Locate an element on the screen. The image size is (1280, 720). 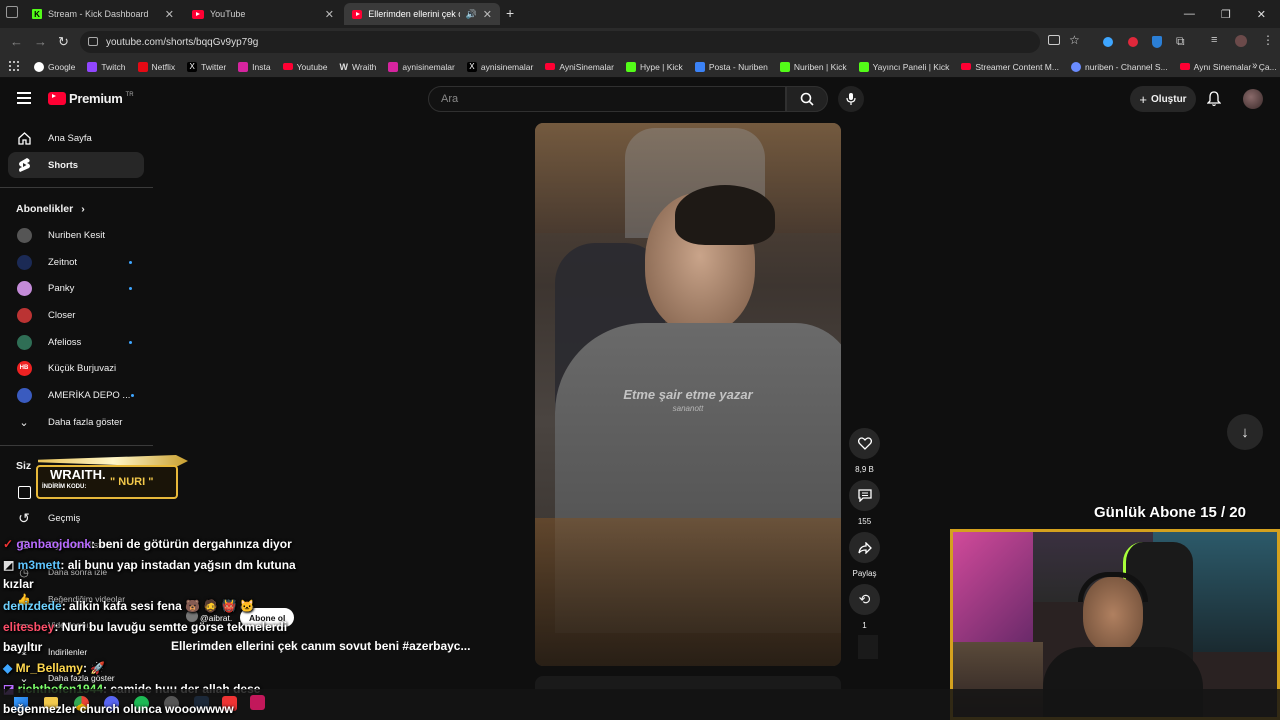
speaker-icon: 🔊 is located at coordinates (471, 14).